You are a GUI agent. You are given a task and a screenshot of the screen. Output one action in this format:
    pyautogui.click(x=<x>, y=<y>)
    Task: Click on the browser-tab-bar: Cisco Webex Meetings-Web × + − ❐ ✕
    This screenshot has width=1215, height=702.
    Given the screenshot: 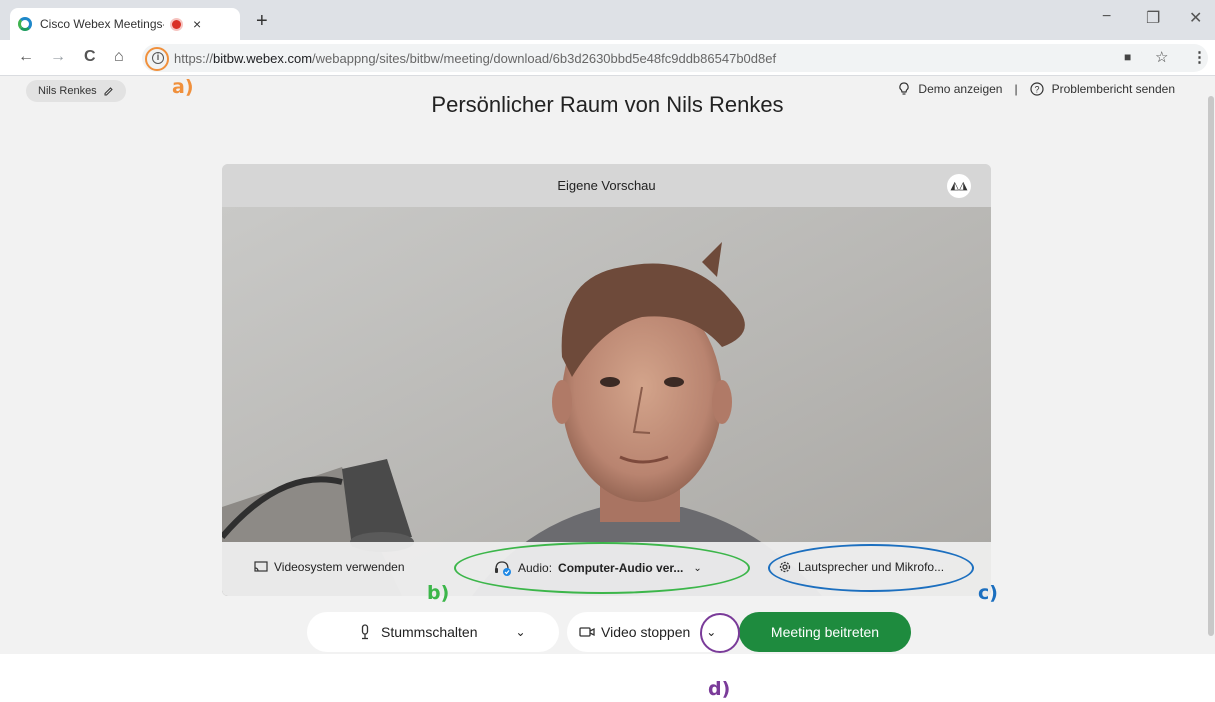 What is the action you would take?
    pyautogui.click(x=607, y=20)
    